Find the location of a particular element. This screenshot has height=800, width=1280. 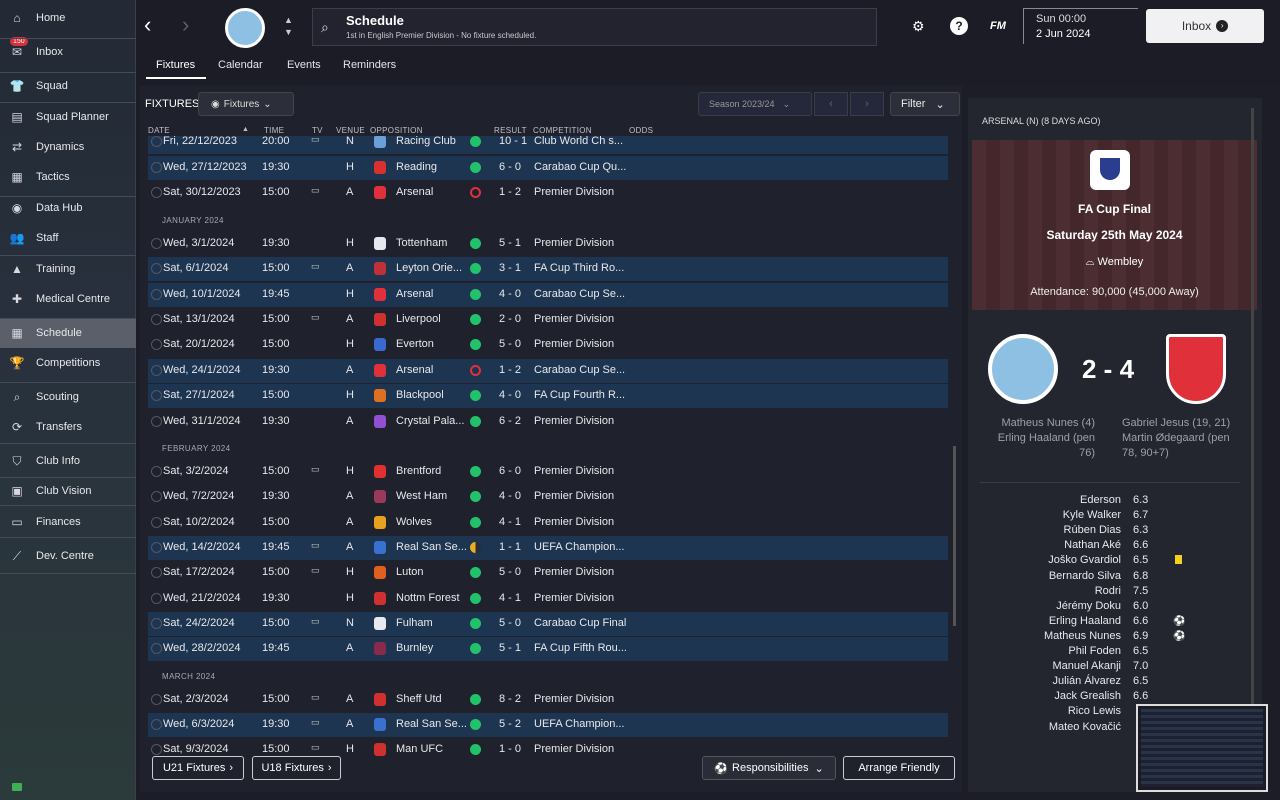

next-season-button: › is located at coordinates (867, 104).